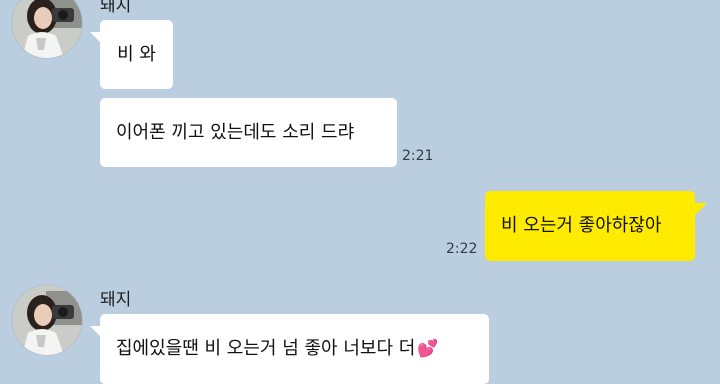 The width and height of the screenshot is (720, 384). Describe the element at coordinates (581, 225) in the screenshot. I see `message-text: 비 오는거 좋아하잖아` at that location.